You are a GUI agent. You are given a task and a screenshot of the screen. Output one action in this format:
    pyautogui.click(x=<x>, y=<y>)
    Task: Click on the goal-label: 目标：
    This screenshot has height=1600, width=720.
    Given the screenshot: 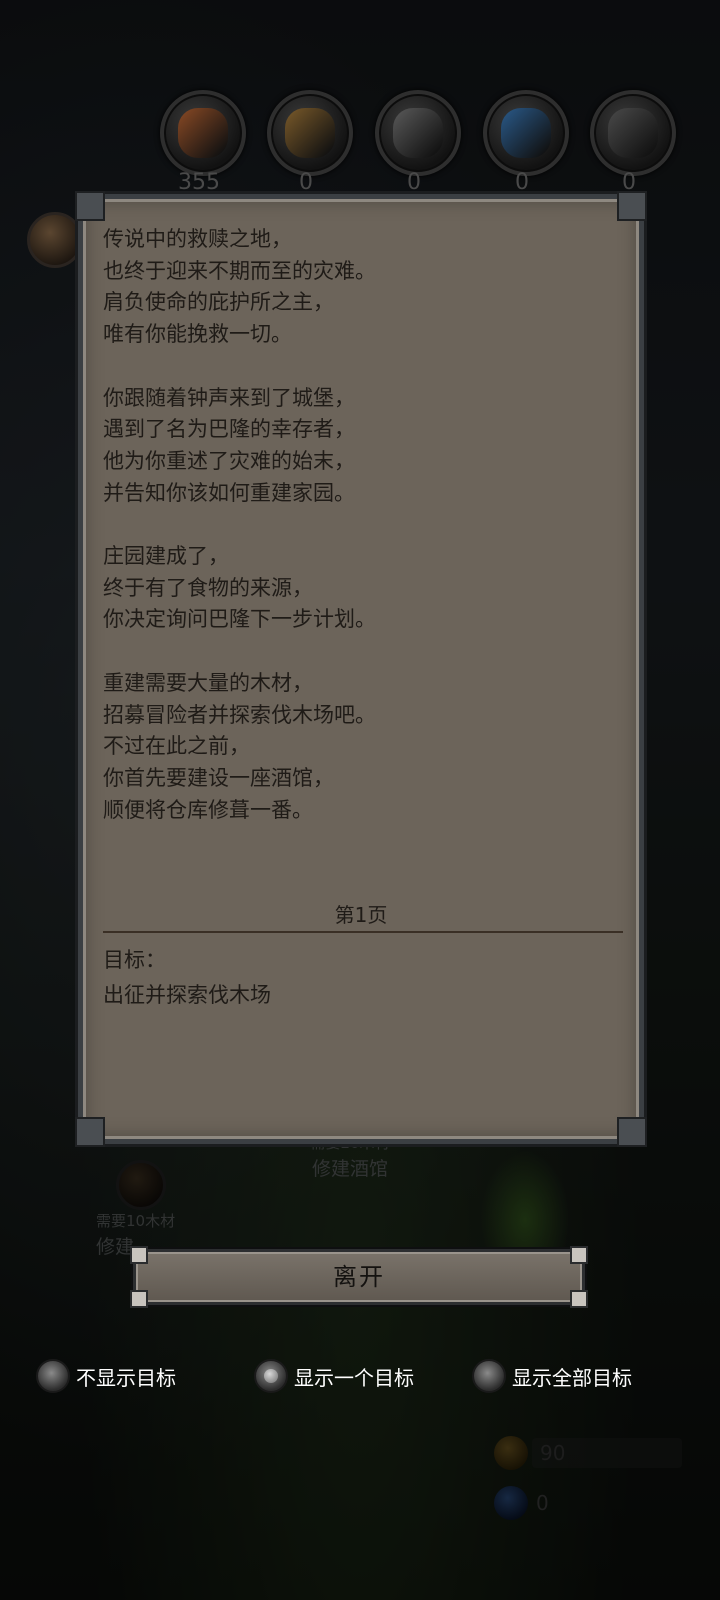 What is the action you would take?
    pyautogui.click(x=134, y=960)
    